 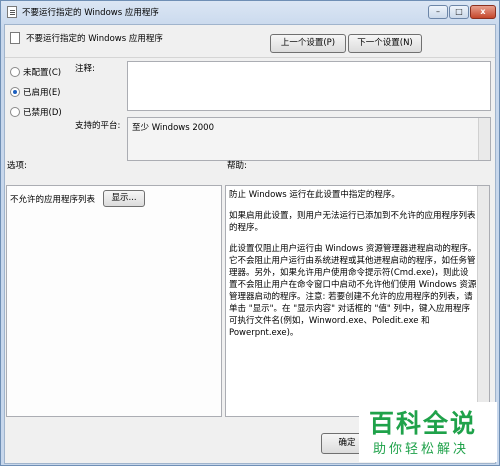 I want to click on platform-value: 至少 Windows 2000, so click(x=173, y=128).